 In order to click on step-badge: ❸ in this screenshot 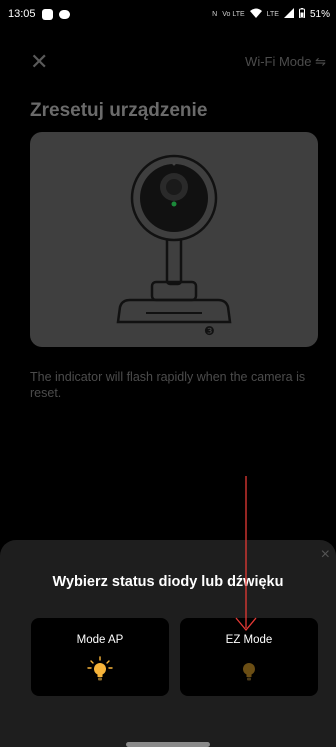, I will do `click(209, 331)`.